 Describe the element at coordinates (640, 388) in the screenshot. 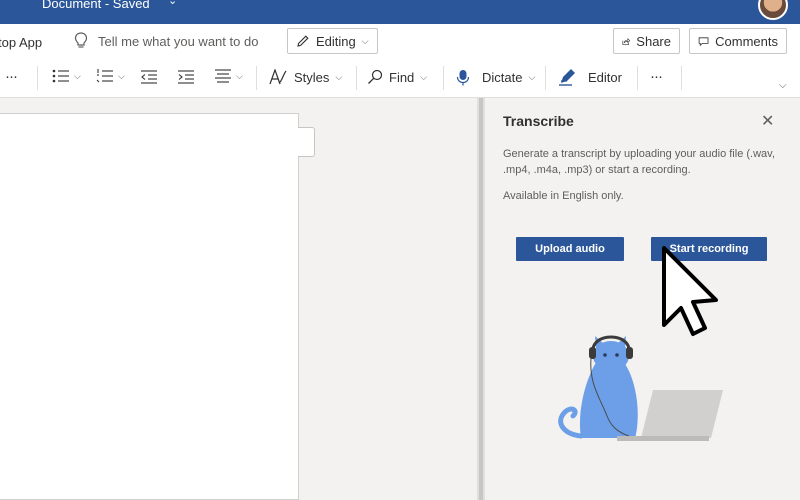

I see `cat-headphones-illustration` at that location.